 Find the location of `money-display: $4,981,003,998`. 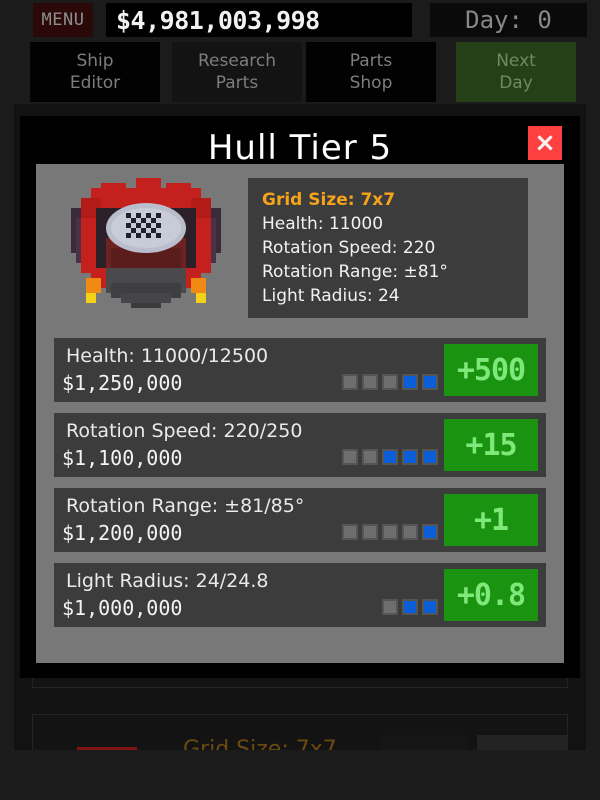

money-display: $4,981,003,998 is located at coordinates (259, 20).